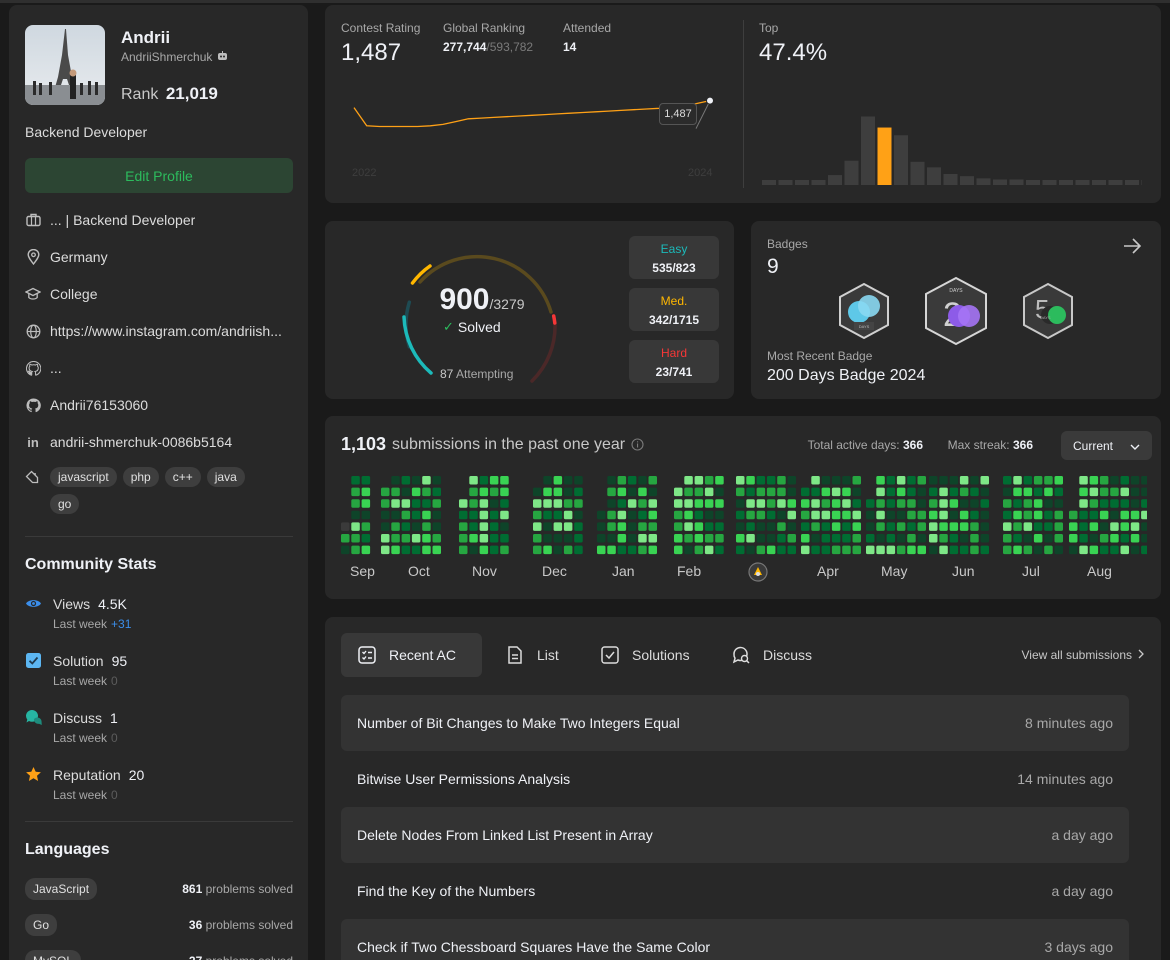 The width and height of the screenshot is (1170, 960). Describe the element at coordinates (463, 779) in the screenshot. I see `problem-title: Bitwise User Permissions Analysis` at that location.